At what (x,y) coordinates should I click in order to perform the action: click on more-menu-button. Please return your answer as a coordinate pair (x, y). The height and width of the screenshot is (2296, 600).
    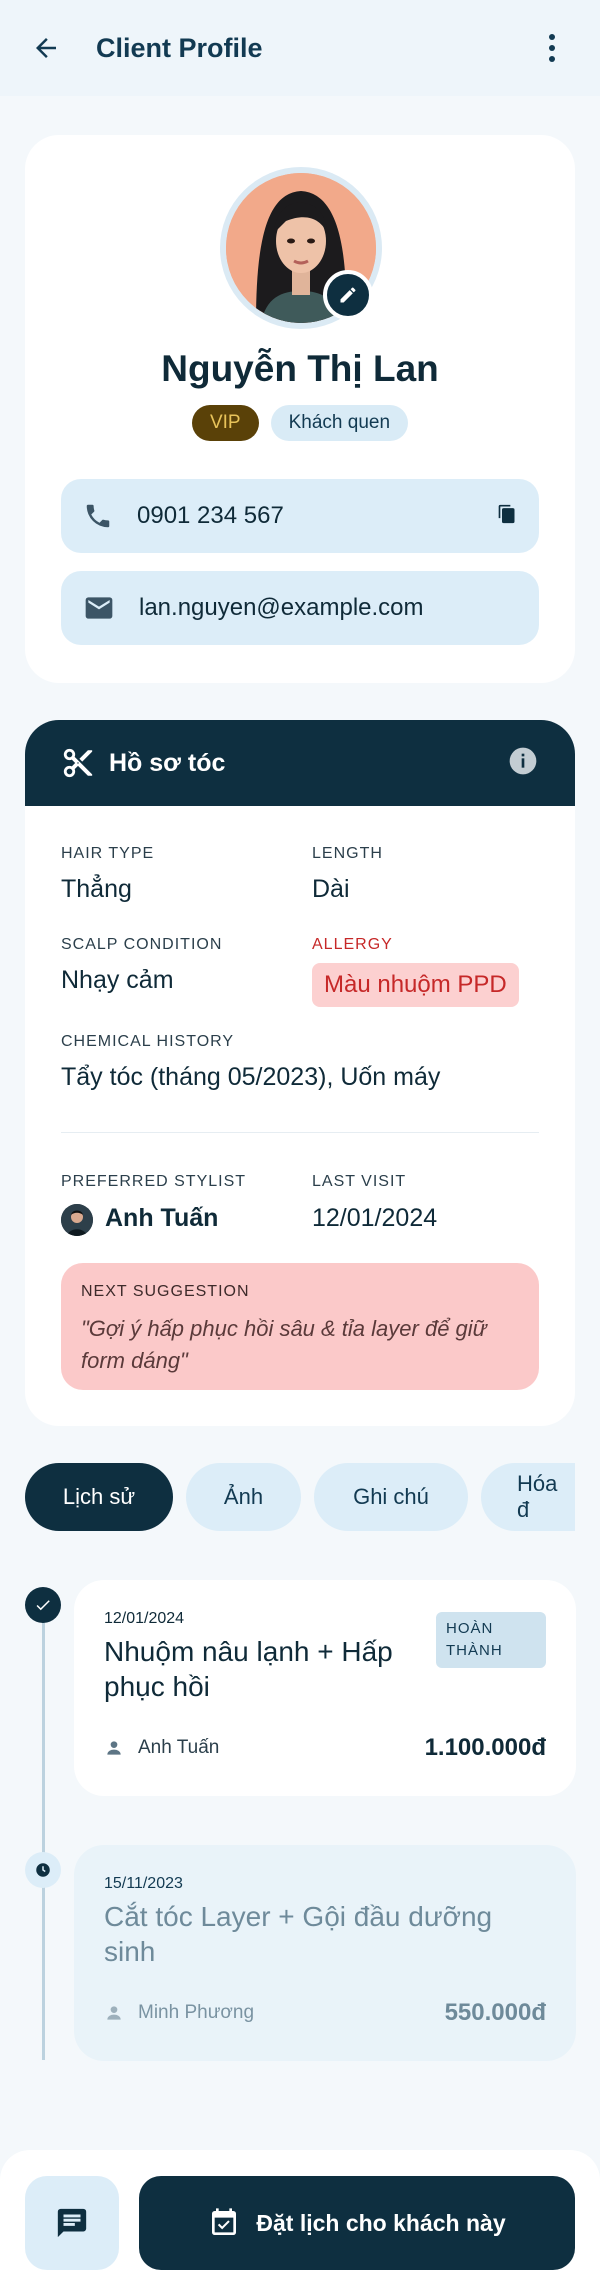
    Looking at the image, I should click on (552, 48).